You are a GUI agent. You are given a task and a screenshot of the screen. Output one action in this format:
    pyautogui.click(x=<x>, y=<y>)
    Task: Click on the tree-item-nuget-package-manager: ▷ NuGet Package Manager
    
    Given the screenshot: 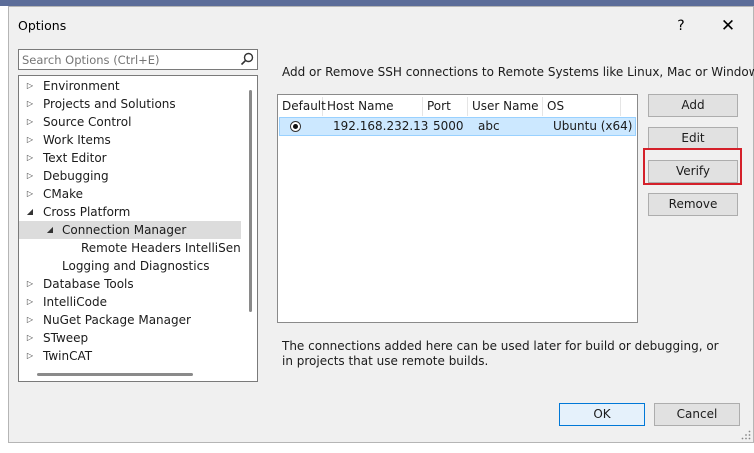 What is the action you would take?
    pyautogui.click(x=130, y=320)
    